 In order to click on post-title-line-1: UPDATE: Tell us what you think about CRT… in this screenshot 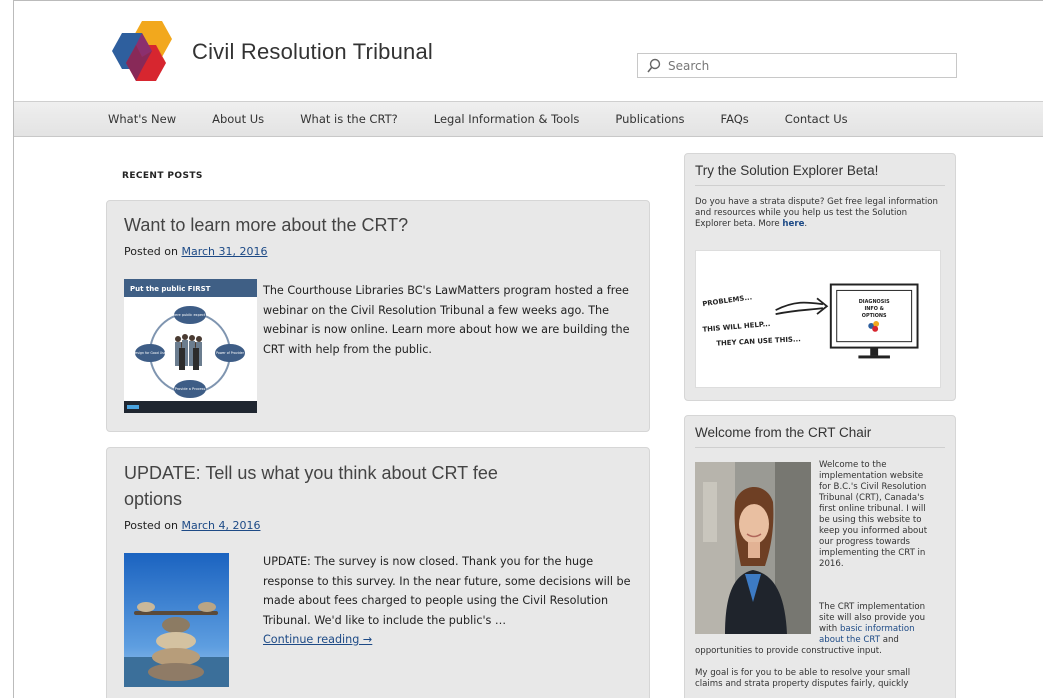, I will do `click(311, 473)`.